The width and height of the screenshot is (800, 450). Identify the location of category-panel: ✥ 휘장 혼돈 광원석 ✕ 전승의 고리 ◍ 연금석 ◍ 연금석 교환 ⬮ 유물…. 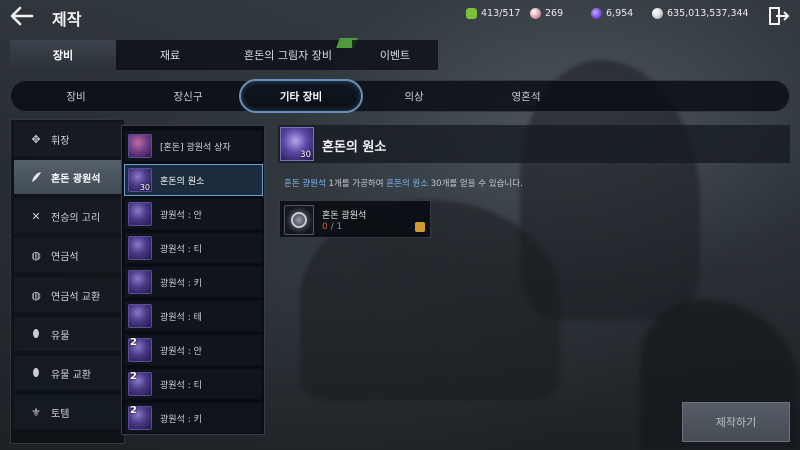
(67, 281).